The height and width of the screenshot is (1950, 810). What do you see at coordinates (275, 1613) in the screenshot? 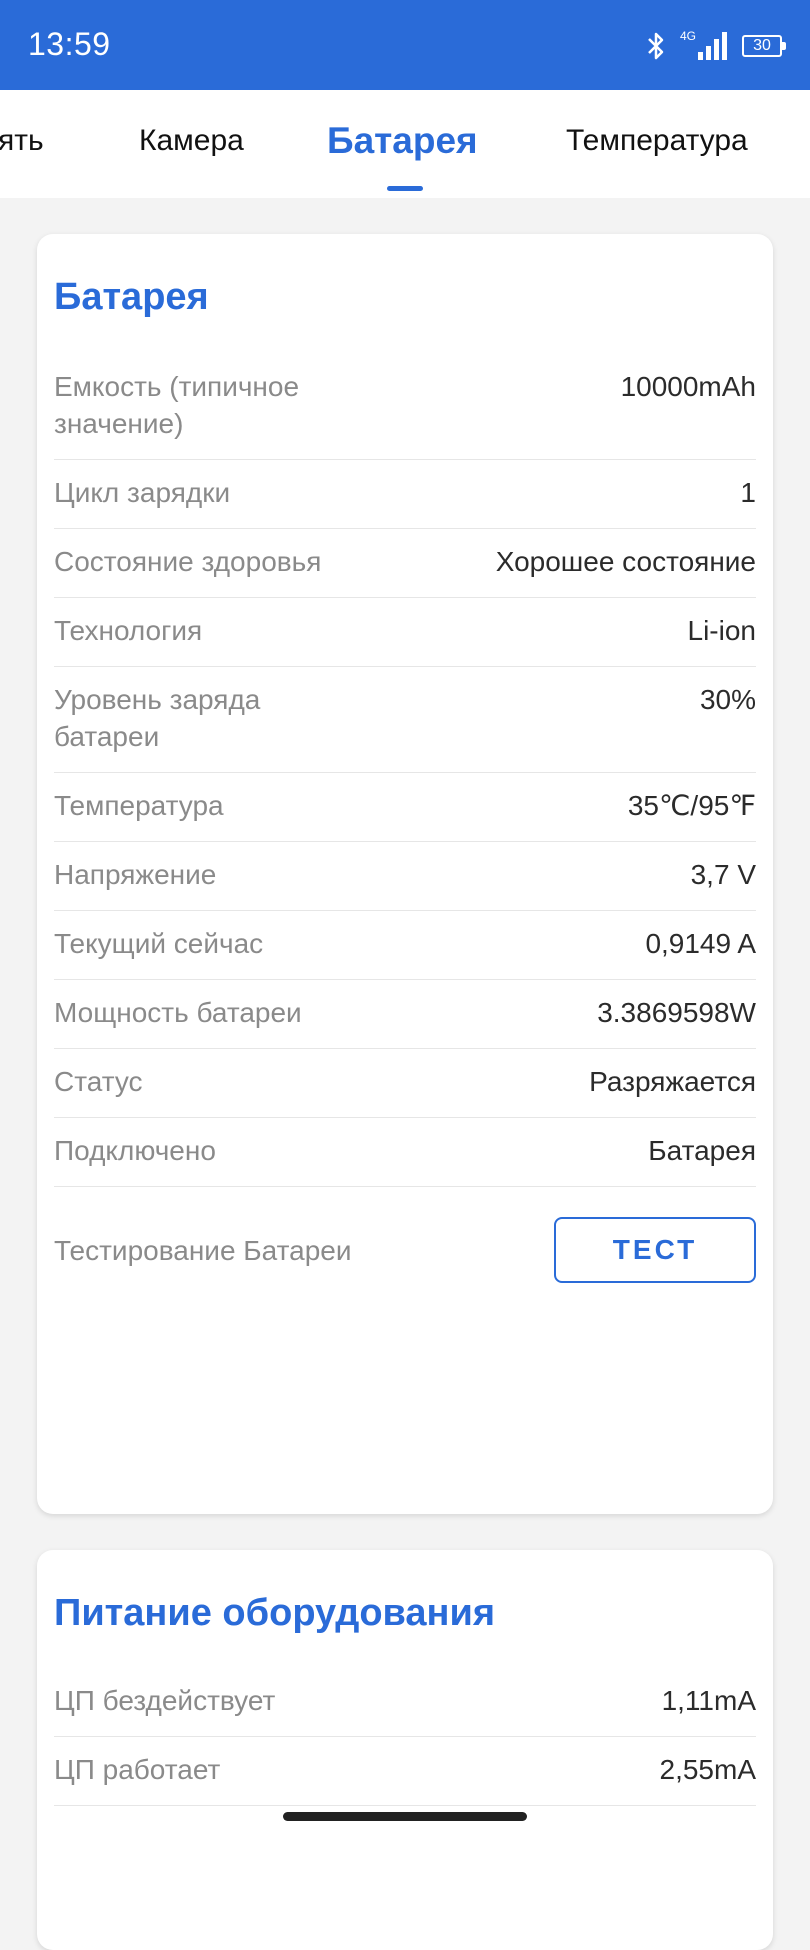
I see `card-title: Питание оборудования` at bounding box center [275, 1613].